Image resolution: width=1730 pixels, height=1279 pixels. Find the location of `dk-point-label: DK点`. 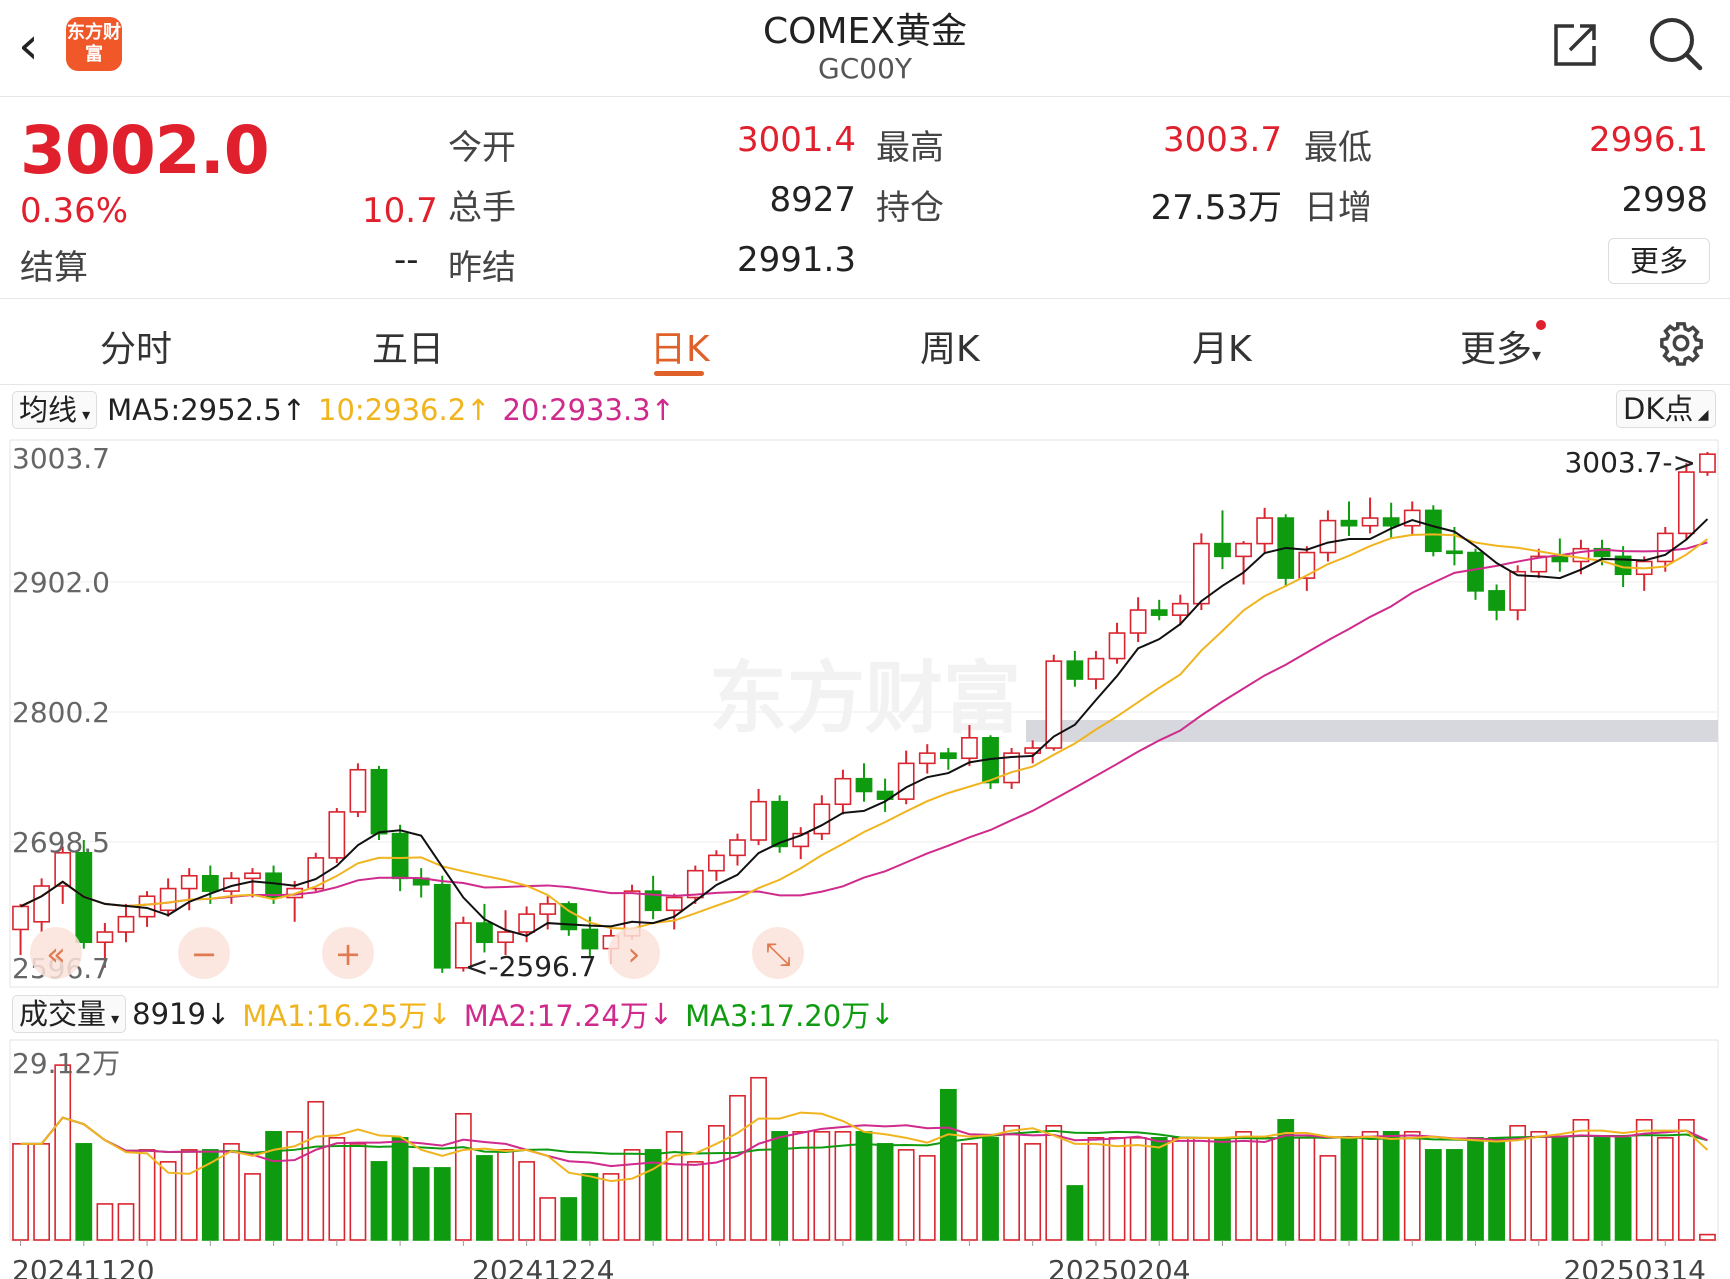

dk-point-label: DK点 is located at coordinates (1658, 409).